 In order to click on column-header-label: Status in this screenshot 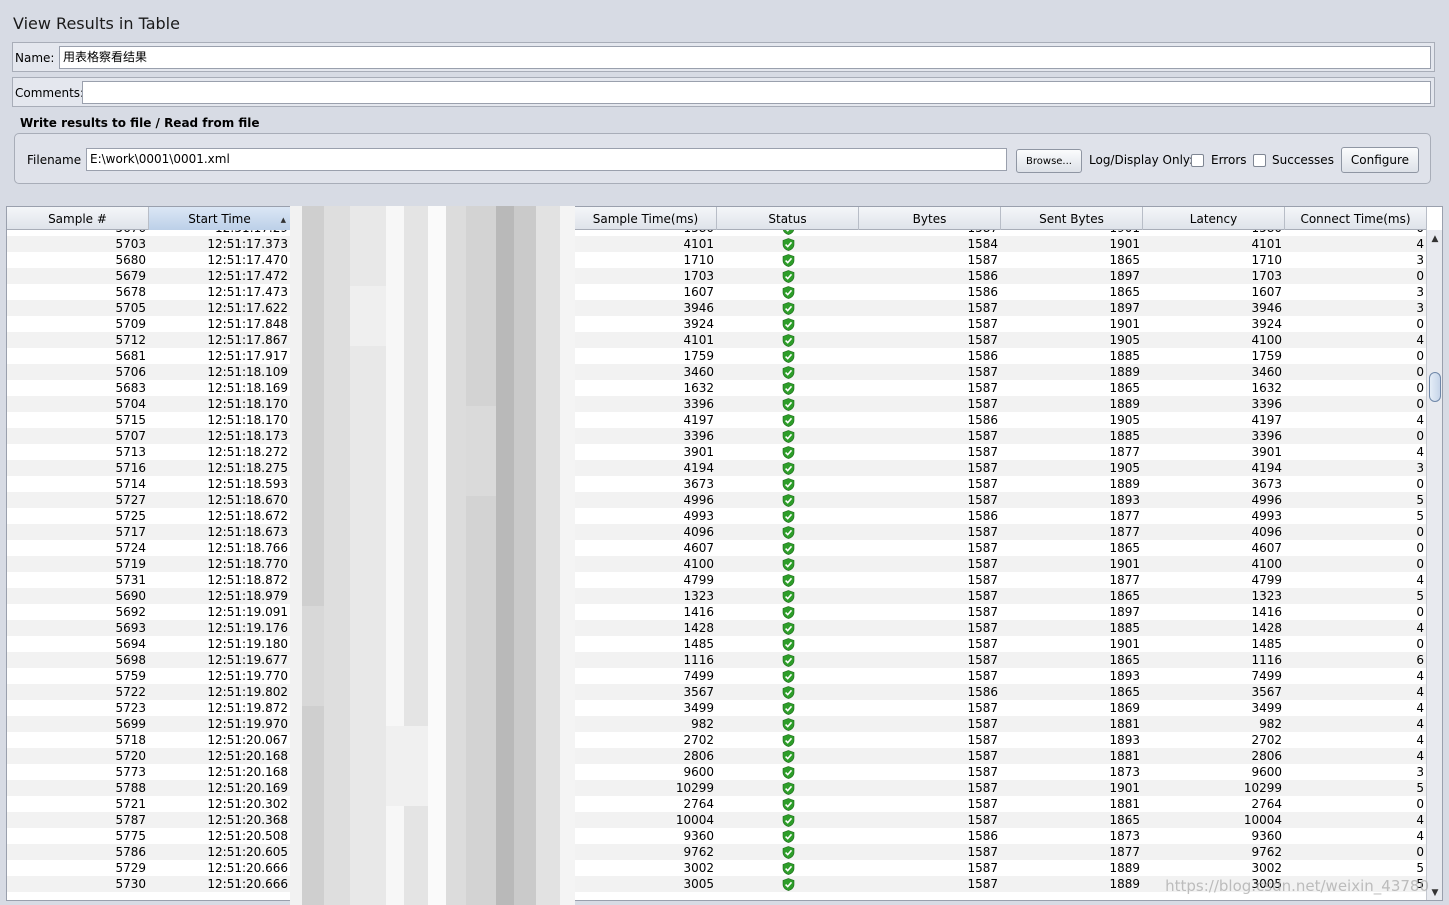, I will do `click(787, 218)`.